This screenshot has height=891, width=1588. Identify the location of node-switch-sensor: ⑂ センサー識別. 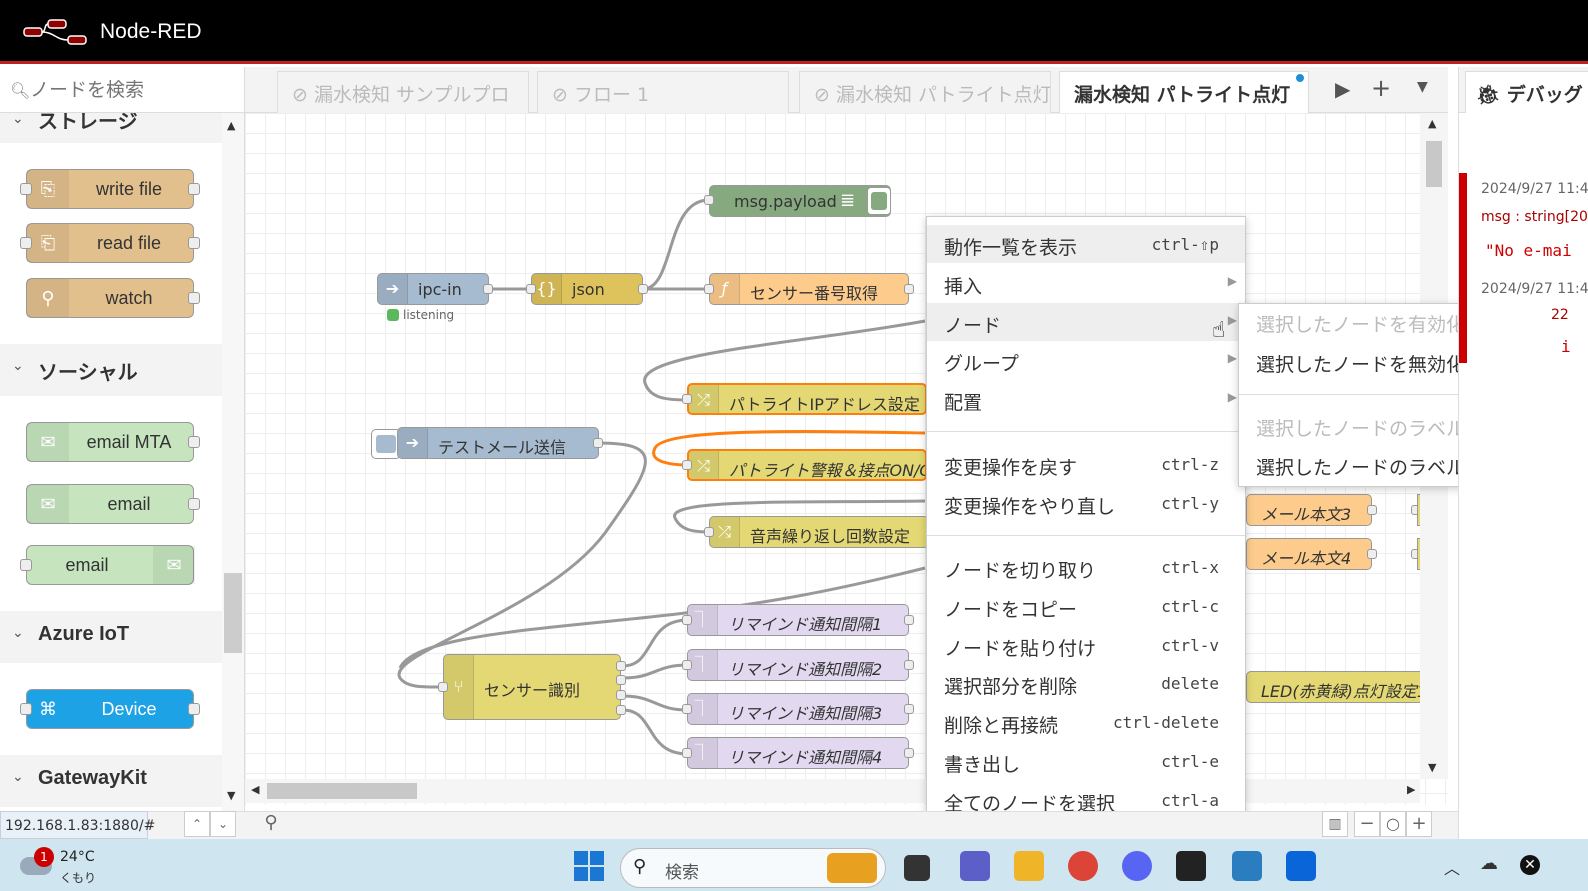
(532, 687).